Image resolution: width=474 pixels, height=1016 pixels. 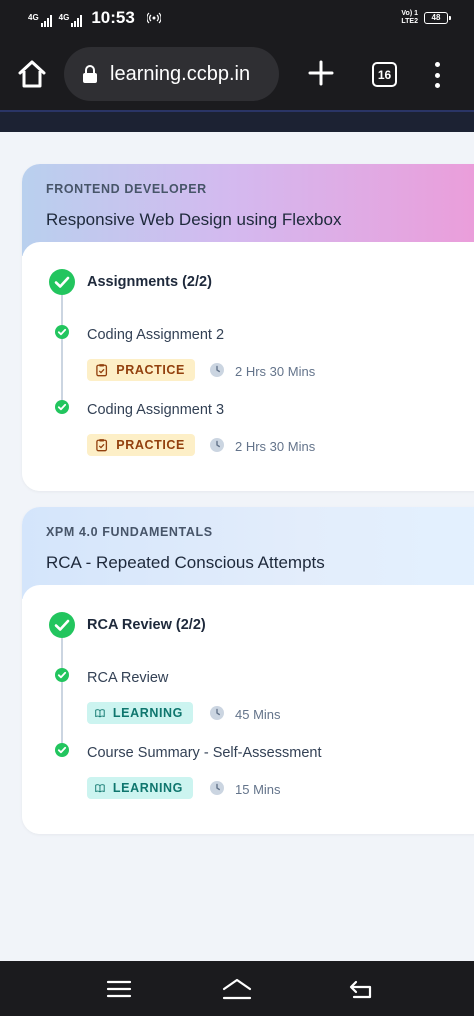 I want to click on nav-home-icon, so click(x=237, y=989).